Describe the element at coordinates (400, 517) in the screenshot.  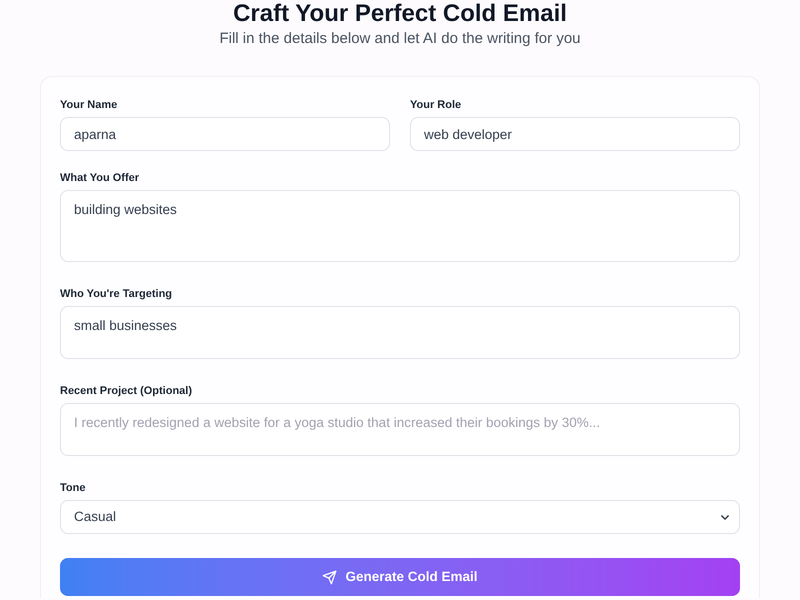
I see `tone-dropdown: Casual` at that location.